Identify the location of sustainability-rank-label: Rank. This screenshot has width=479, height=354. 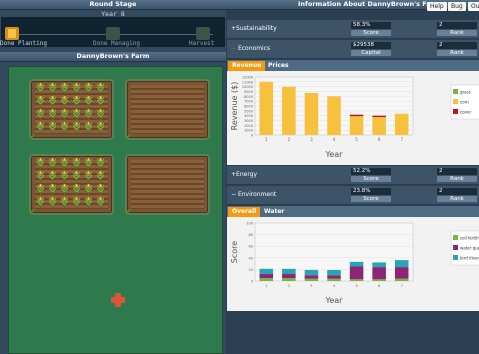
(457, 33).